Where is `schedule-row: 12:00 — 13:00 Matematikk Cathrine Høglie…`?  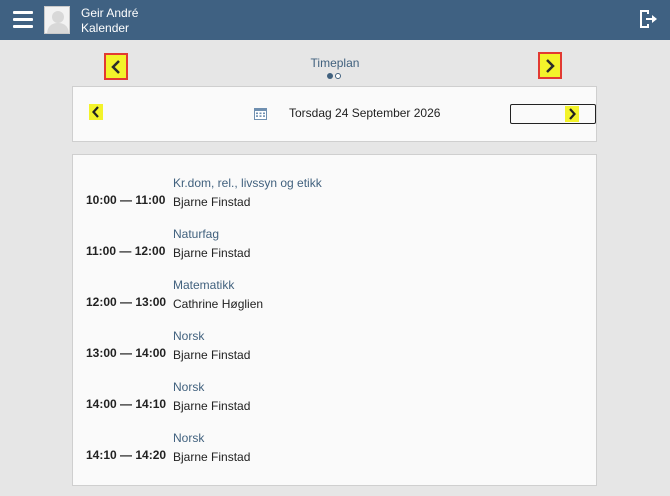
schedule-row: 12:00 — 13:00 Matematikk Cathrine Høglie… is located at coordinates (334, 303).